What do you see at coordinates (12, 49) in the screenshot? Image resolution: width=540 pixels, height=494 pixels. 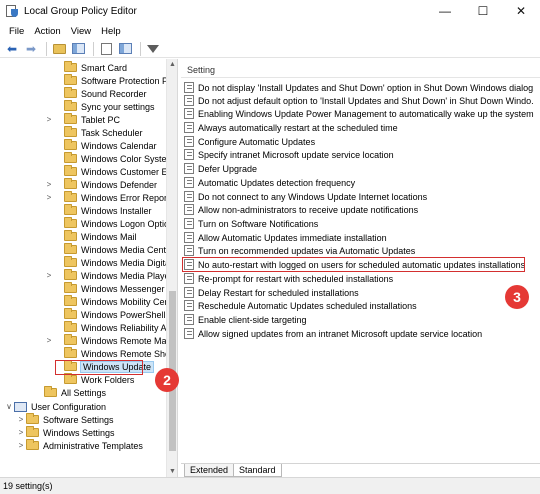 I see `back-arrow-icon: ⬅` at bounding box center [12, 49].